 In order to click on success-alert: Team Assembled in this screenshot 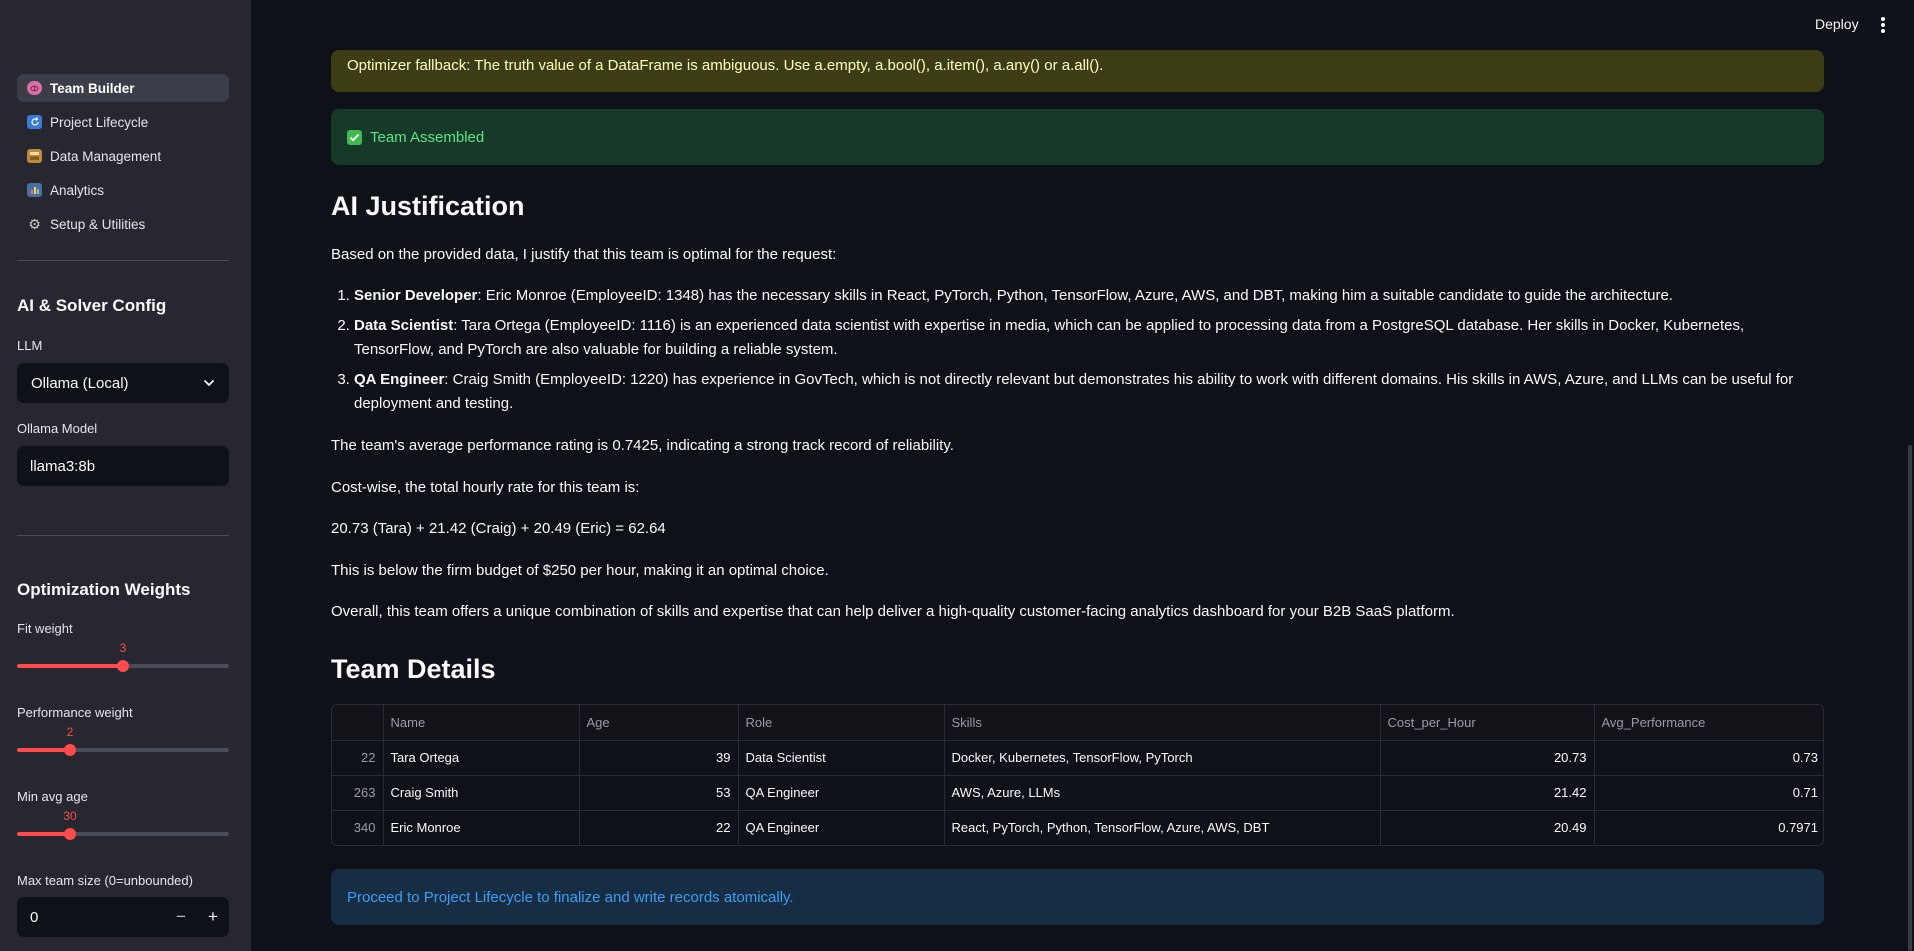, I will do `click(1077, 137)`.